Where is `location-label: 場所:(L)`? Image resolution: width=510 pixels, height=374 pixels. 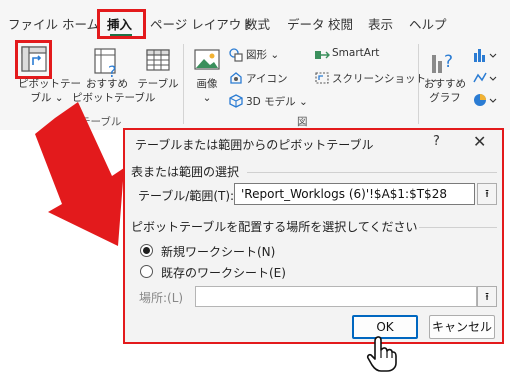 location-label: 場所:(L) is located at coordinates (161, 298).